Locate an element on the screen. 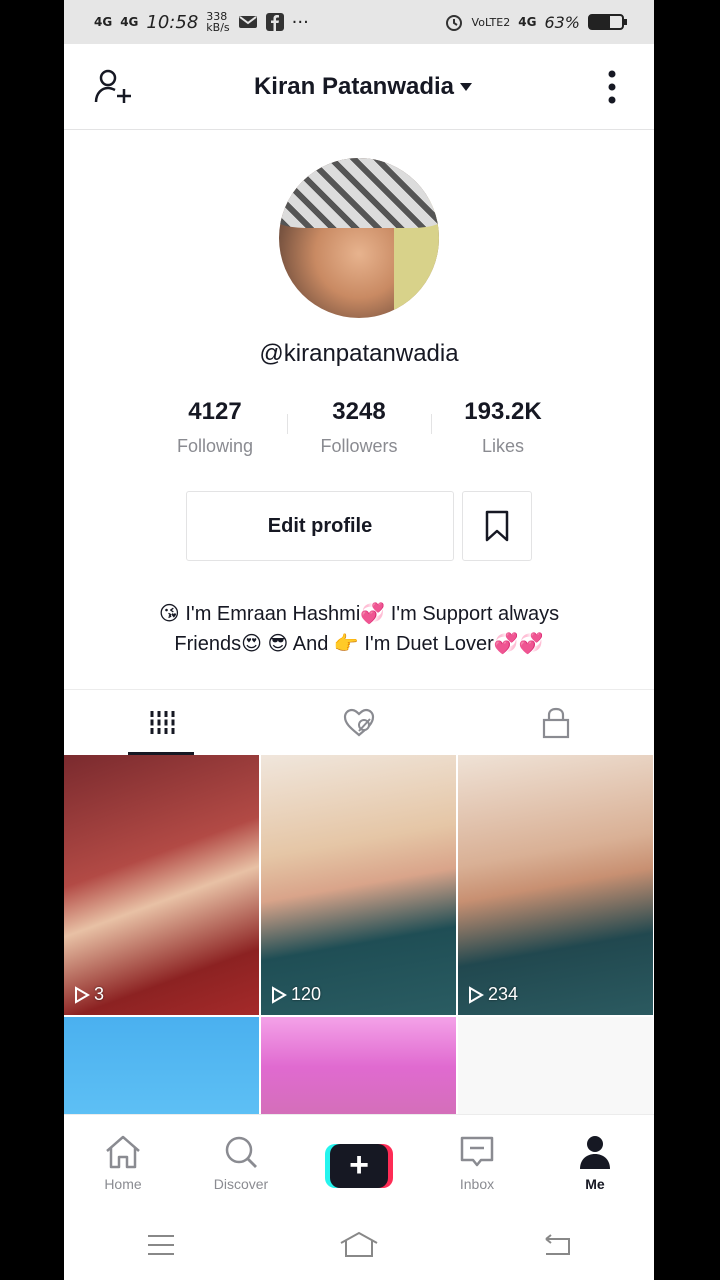 The height and width of the screenshot is (1280, 720). nav-discover: Discover is located at coordinates (241, 1162).